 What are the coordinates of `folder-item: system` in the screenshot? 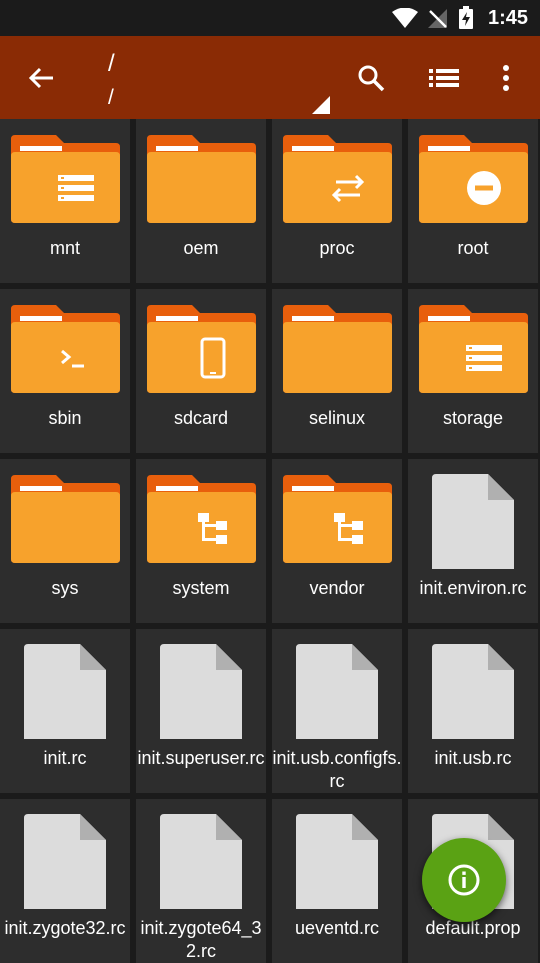 It's located at (201, 541).